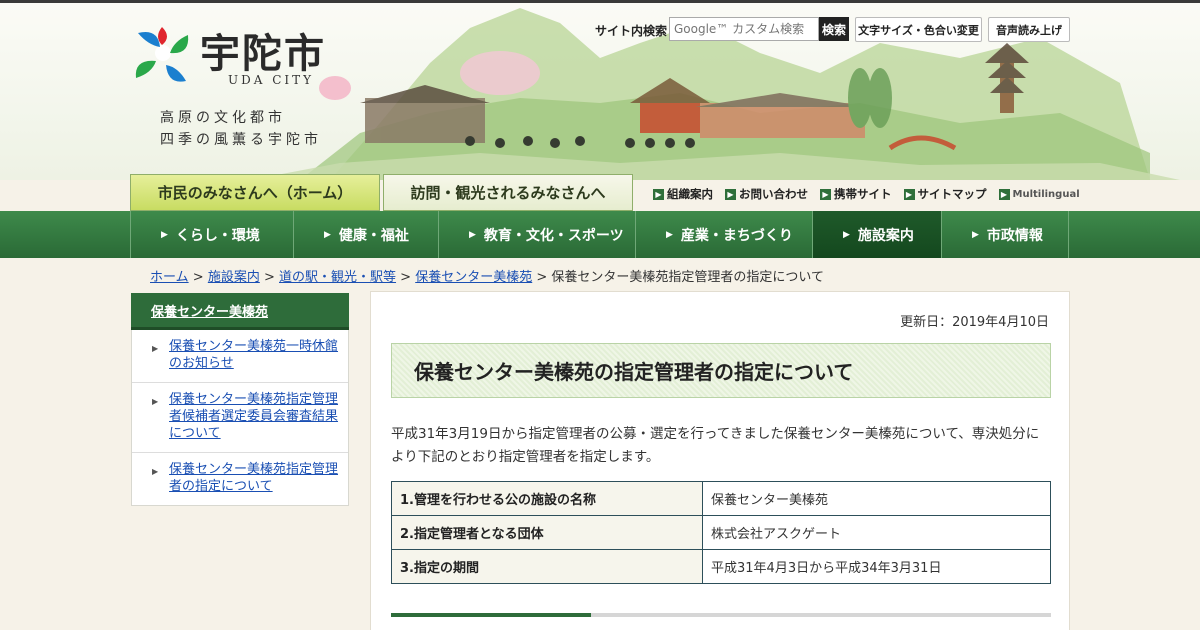  What do you see at coordinates (473, 277) in the screenshot?
I see `breadcrumb-bishinen: 保養センター美榛苑` at bounding box center [473, 277].